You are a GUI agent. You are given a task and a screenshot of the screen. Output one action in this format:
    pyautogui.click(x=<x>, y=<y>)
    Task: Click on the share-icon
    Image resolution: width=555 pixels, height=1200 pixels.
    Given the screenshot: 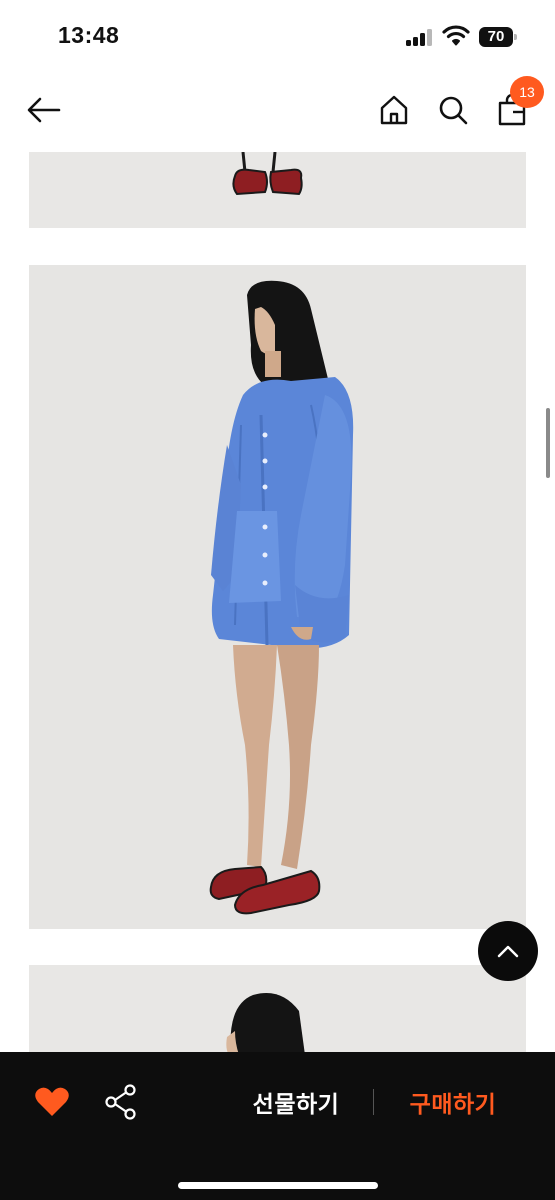 What is the action you would take?
    pyautogui.click(x=120, y=1102)
    